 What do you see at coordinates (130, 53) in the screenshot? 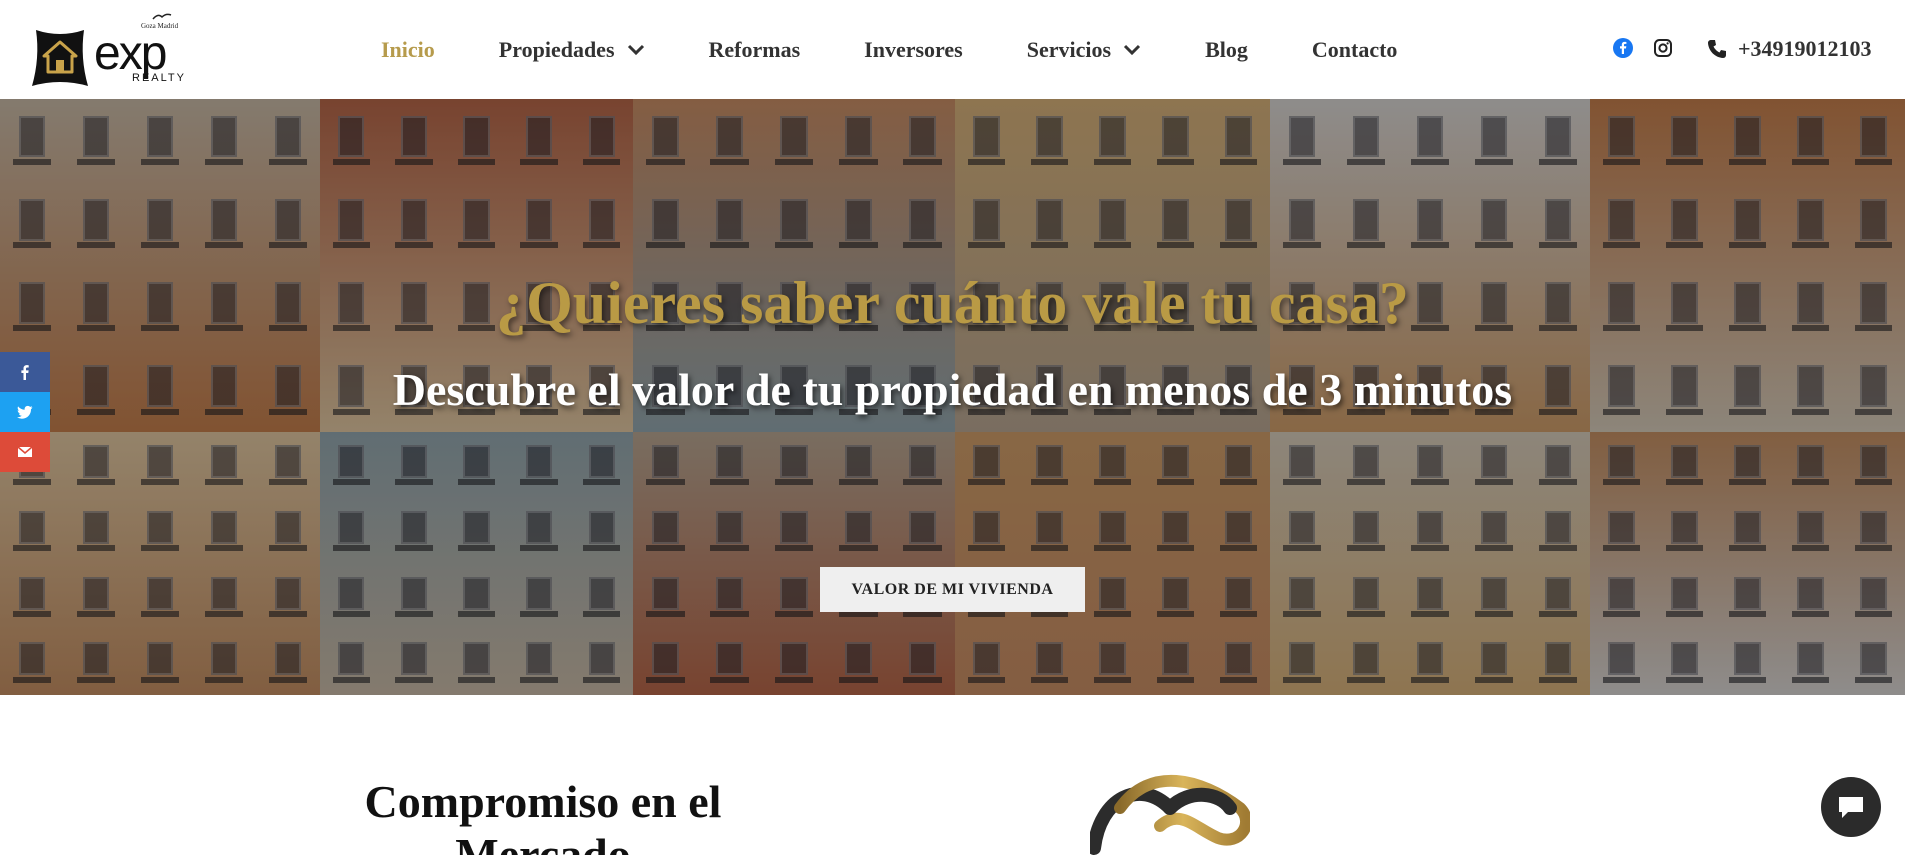
I see `logo-wordmark: exp` at bounding box center [130, 53].